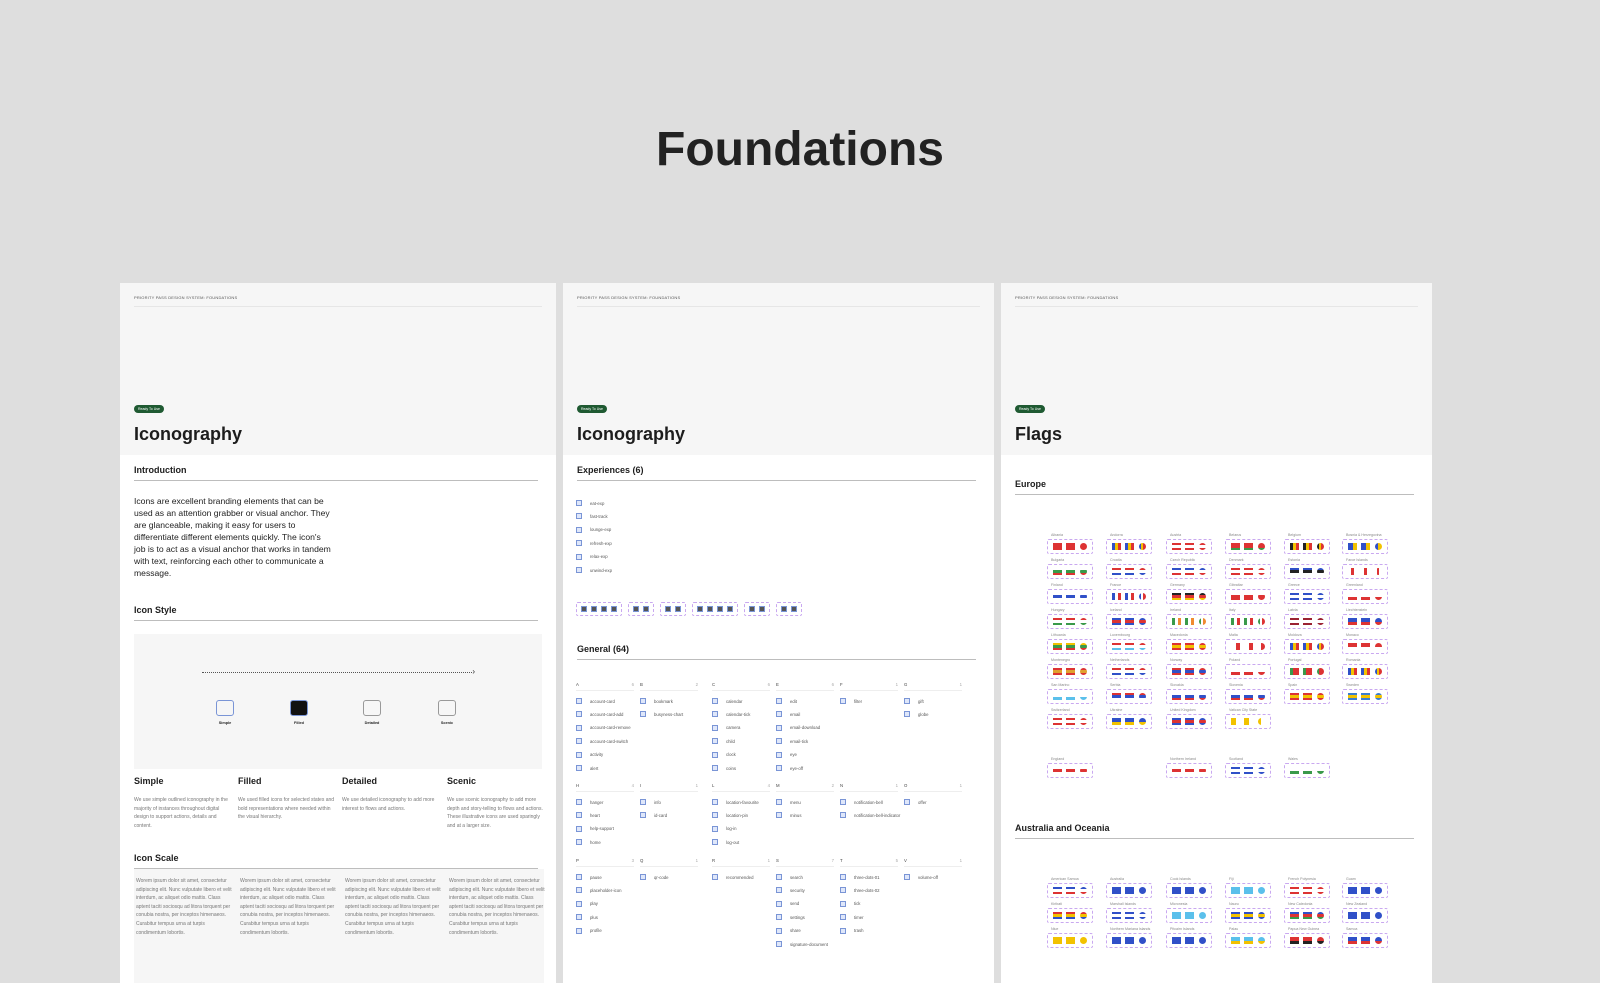  I want to click on icon-list-item: home, so click(588, 842).